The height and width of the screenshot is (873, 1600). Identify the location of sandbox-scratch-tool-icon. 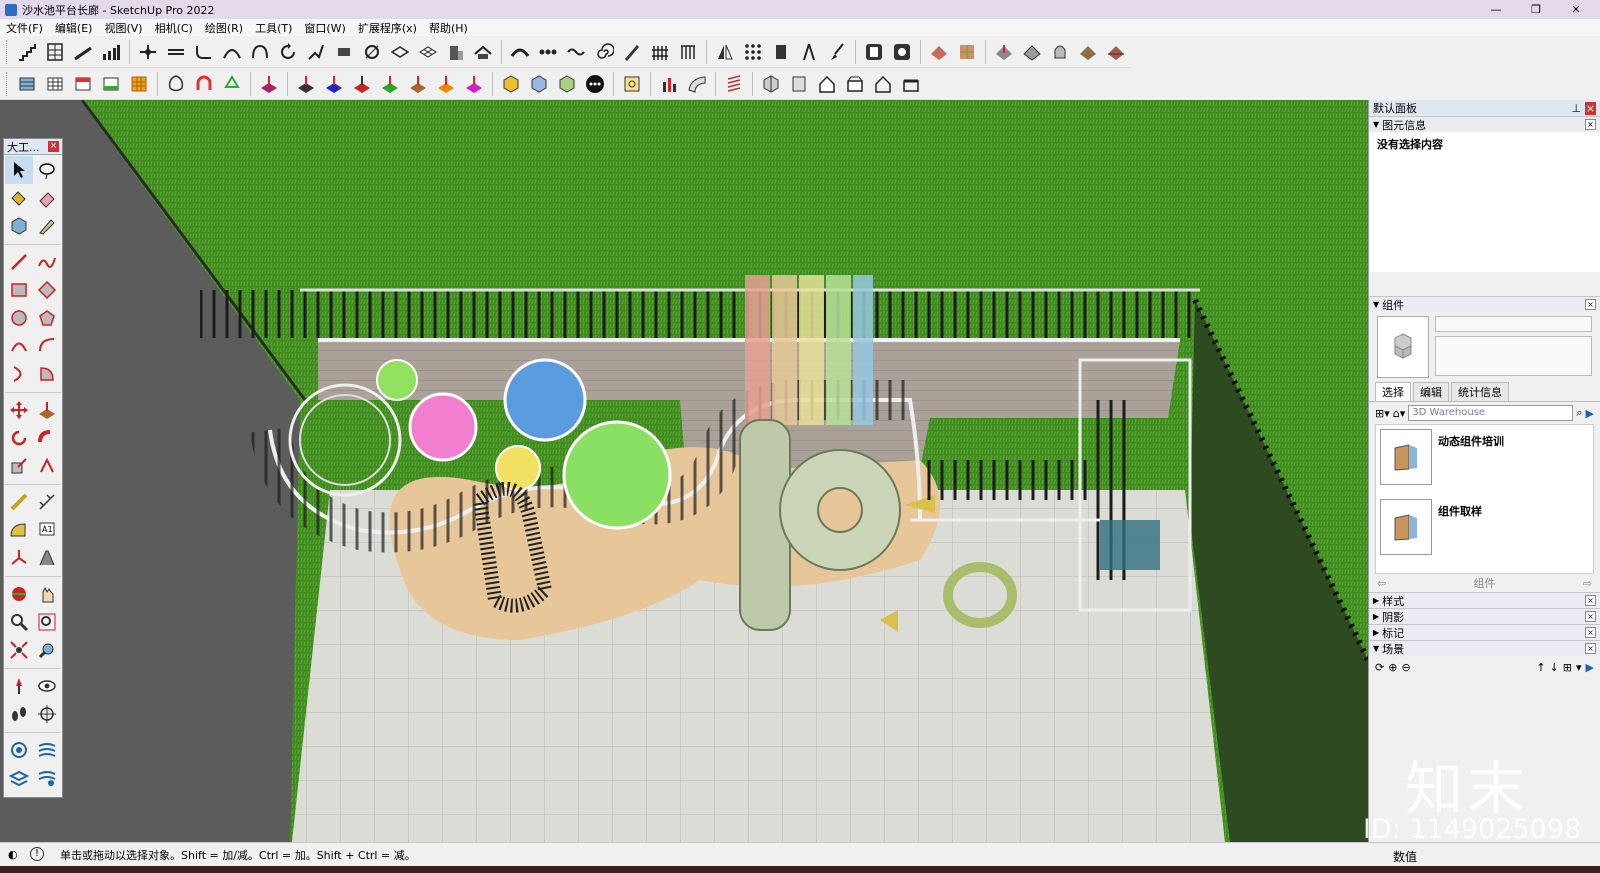
(19, 750).